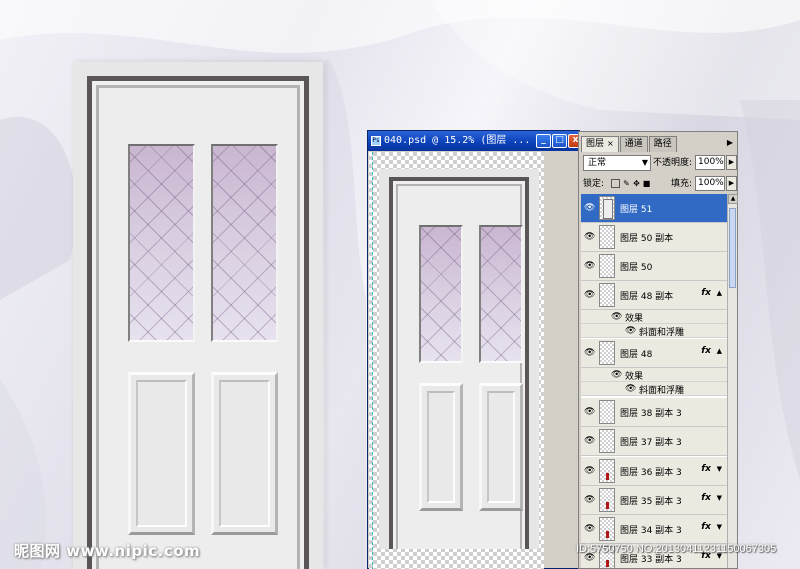 The height and width of the screenshot is (569, 800). What do you see at coordinates (617, 163) in the screenshot?
I see `blend-mode-select: 正常 ▼` at bounding box center [617, 163].